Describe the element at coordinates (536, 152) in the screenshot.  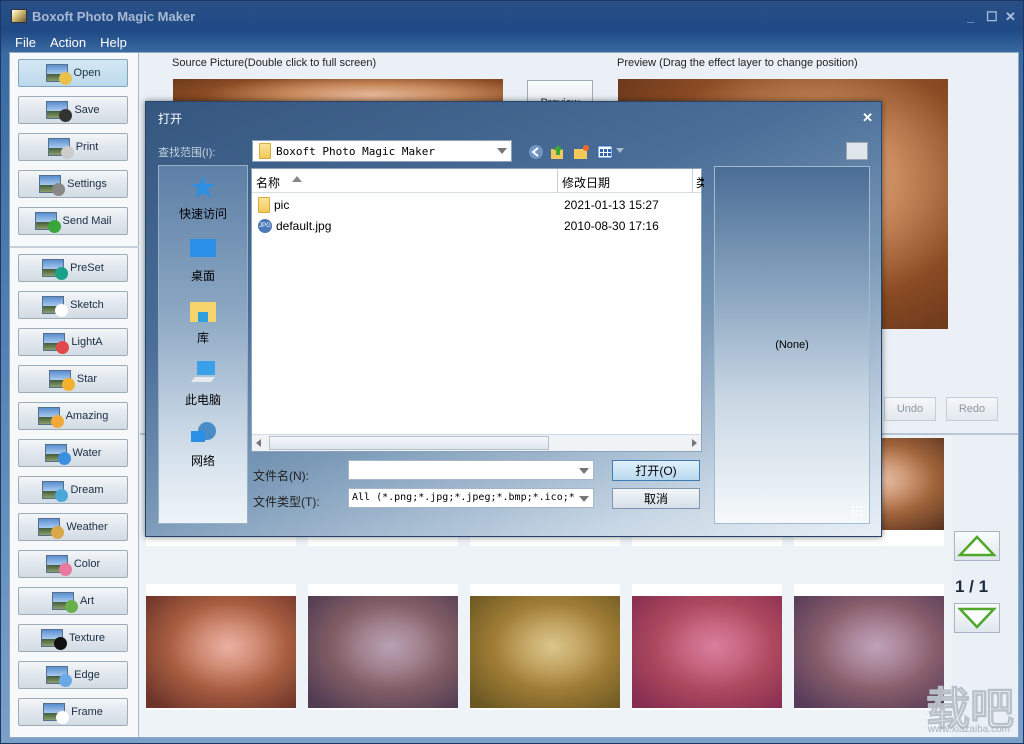
I see `back-arrow-icon` at that location.